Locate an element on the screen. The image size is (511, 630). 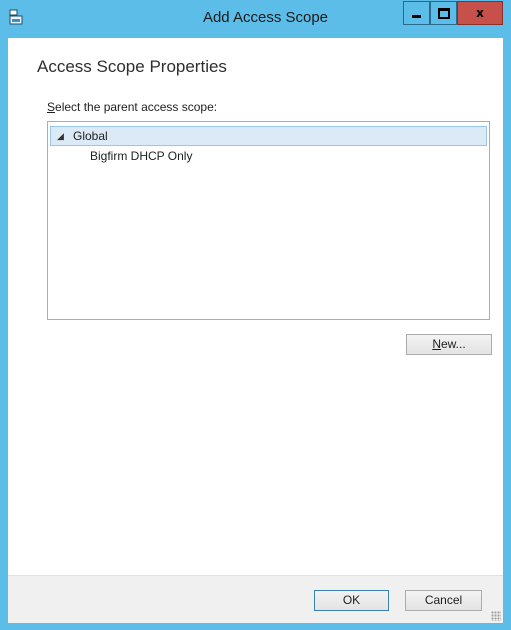
new-mnemonic: N is located at coordinates (436, 344).